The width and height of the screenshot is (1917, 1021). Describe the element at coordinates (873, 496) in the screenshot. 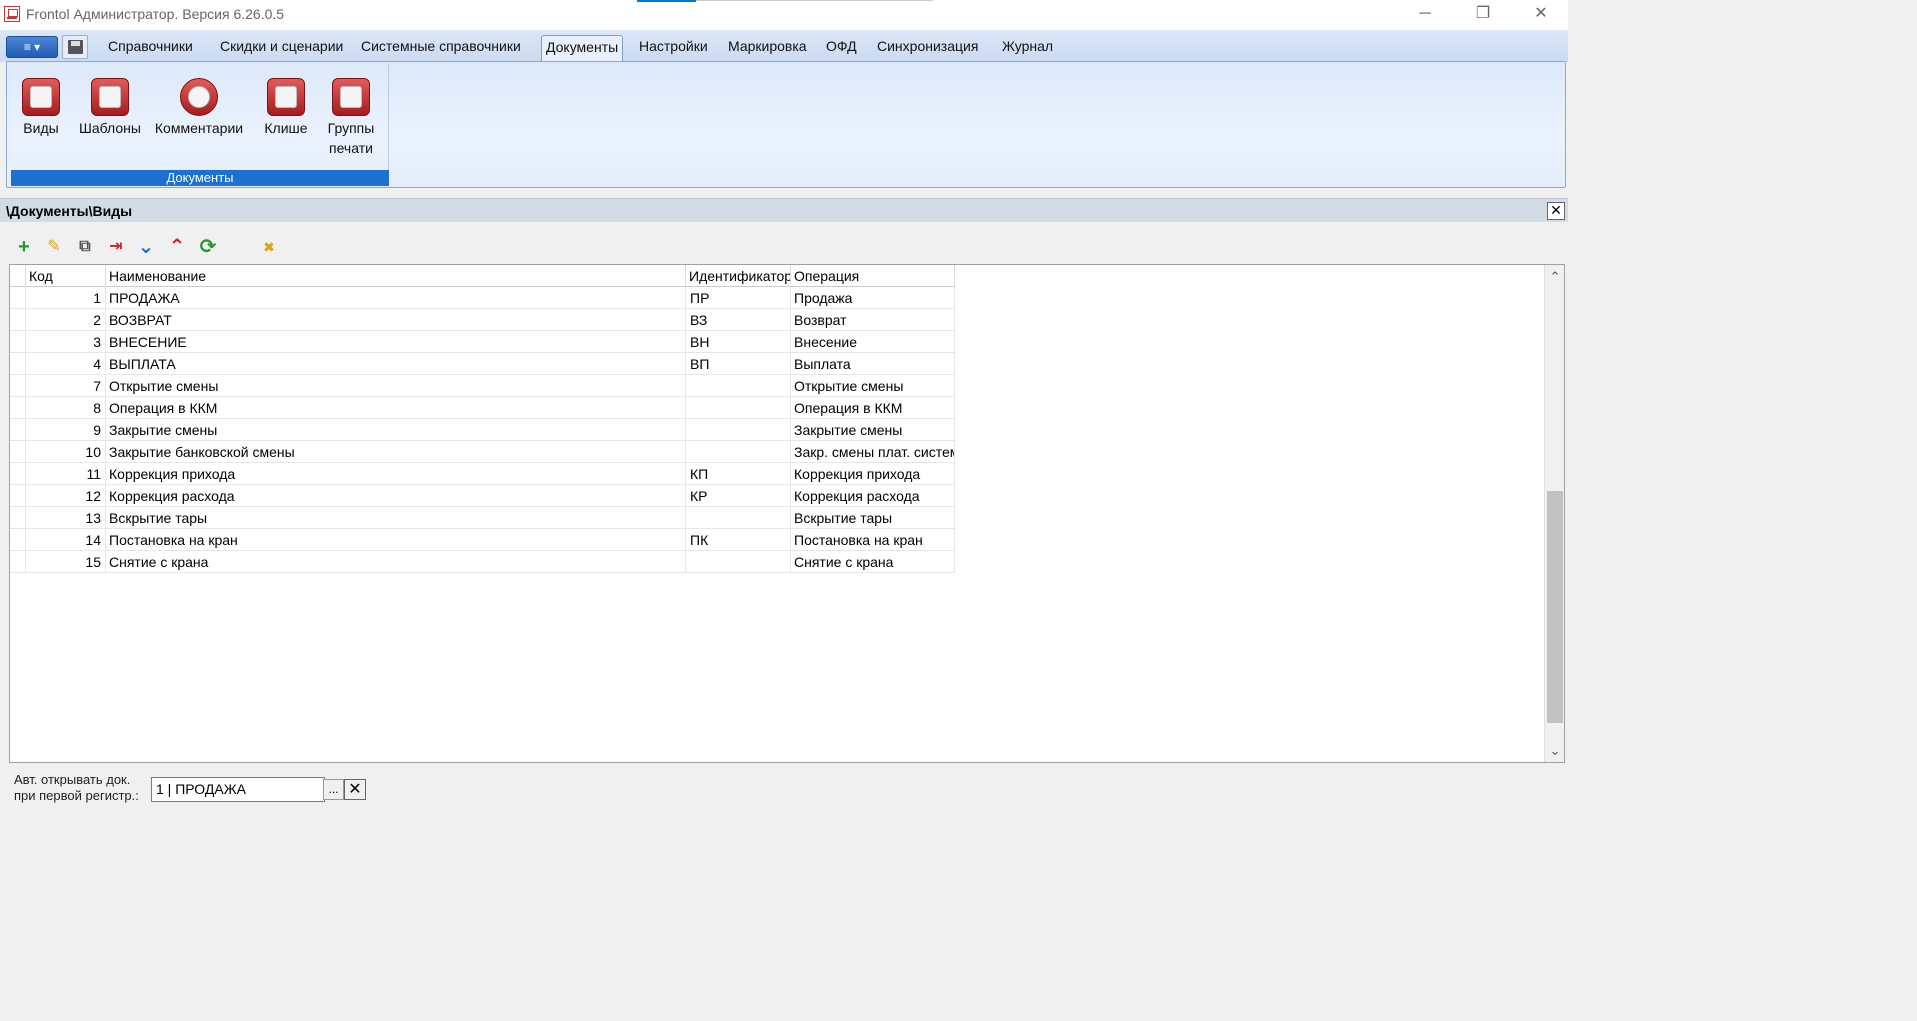

I see `cell-operation: Коррекция расхода` at that location.